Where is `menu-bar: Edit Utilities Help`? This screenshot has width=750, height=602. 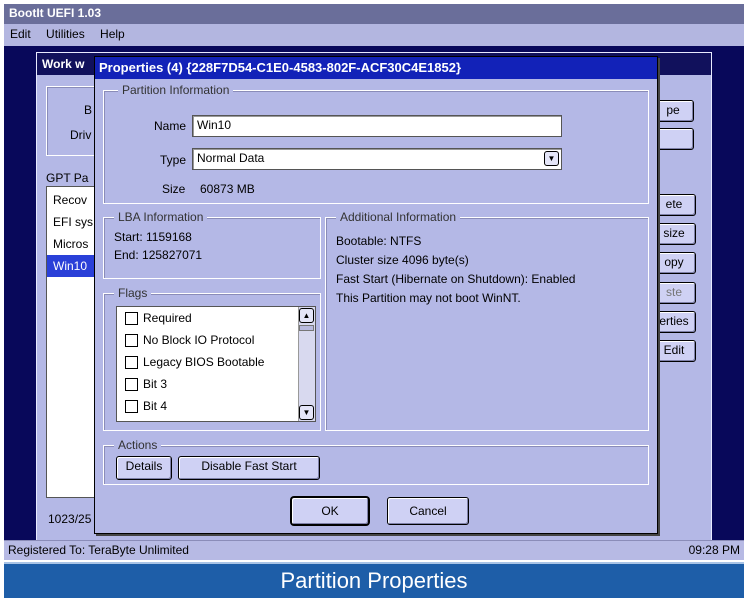 menu-bar: Edit Utilities Help is located at coordinates (374, 35).